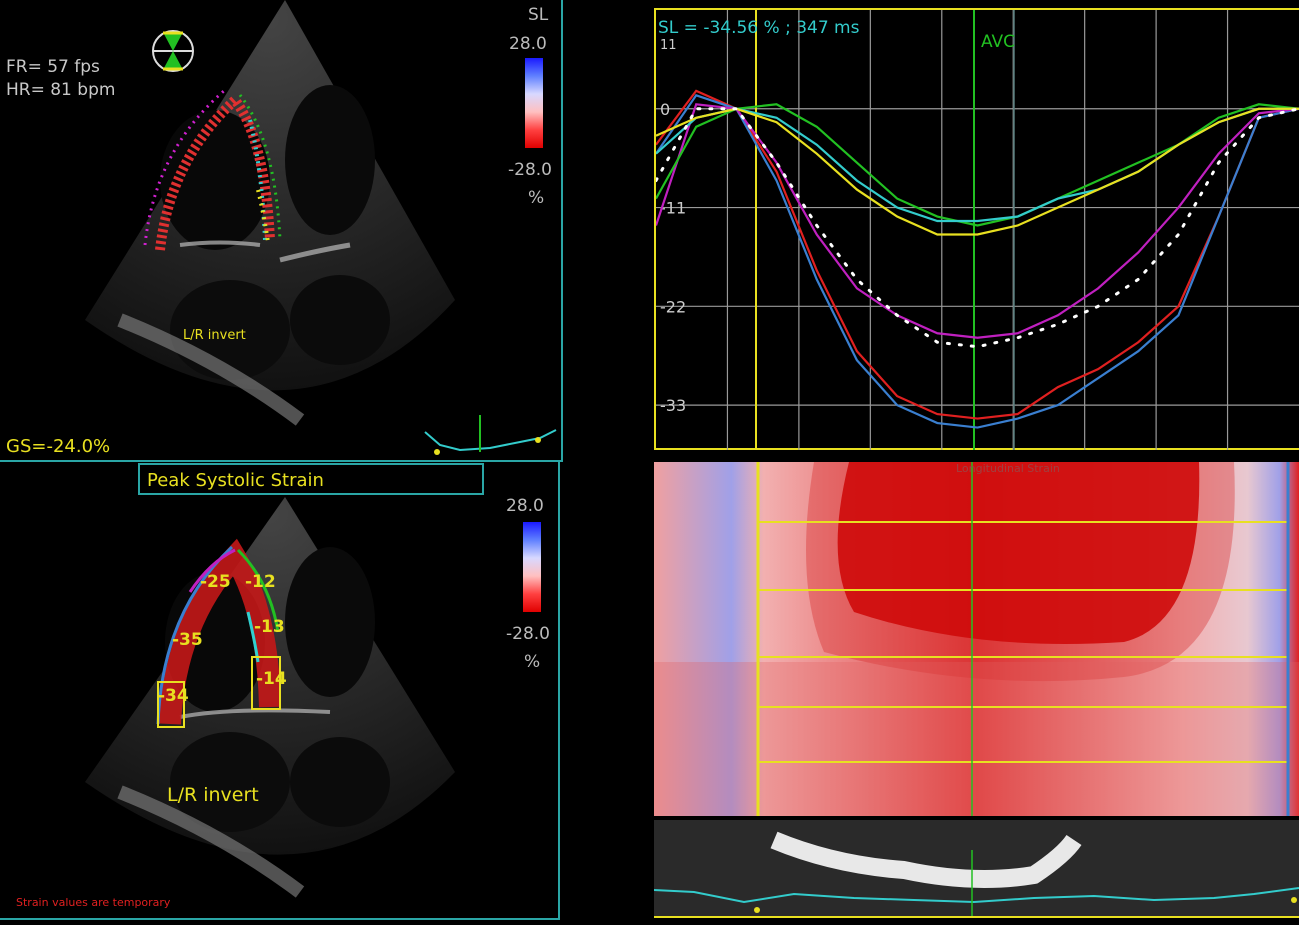 The height and width of the screenshot is (925, 1299). I want to click on strain-readout: SL = -34.56 % ; 347 ms, so click(759, 28).